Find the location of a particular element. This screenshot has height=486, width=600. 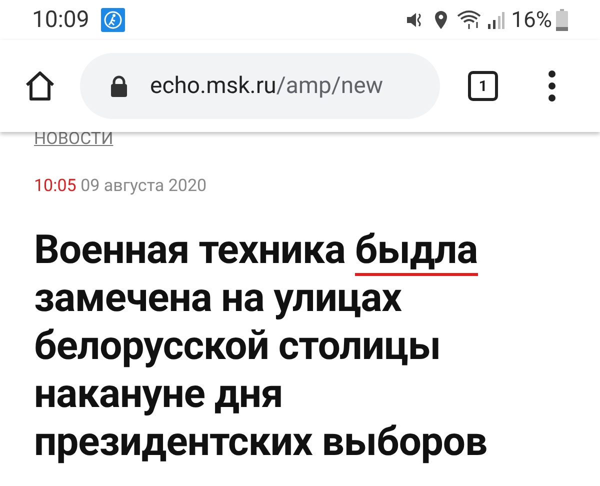

status-time: 10:09 is located at coordinates (61, 19).